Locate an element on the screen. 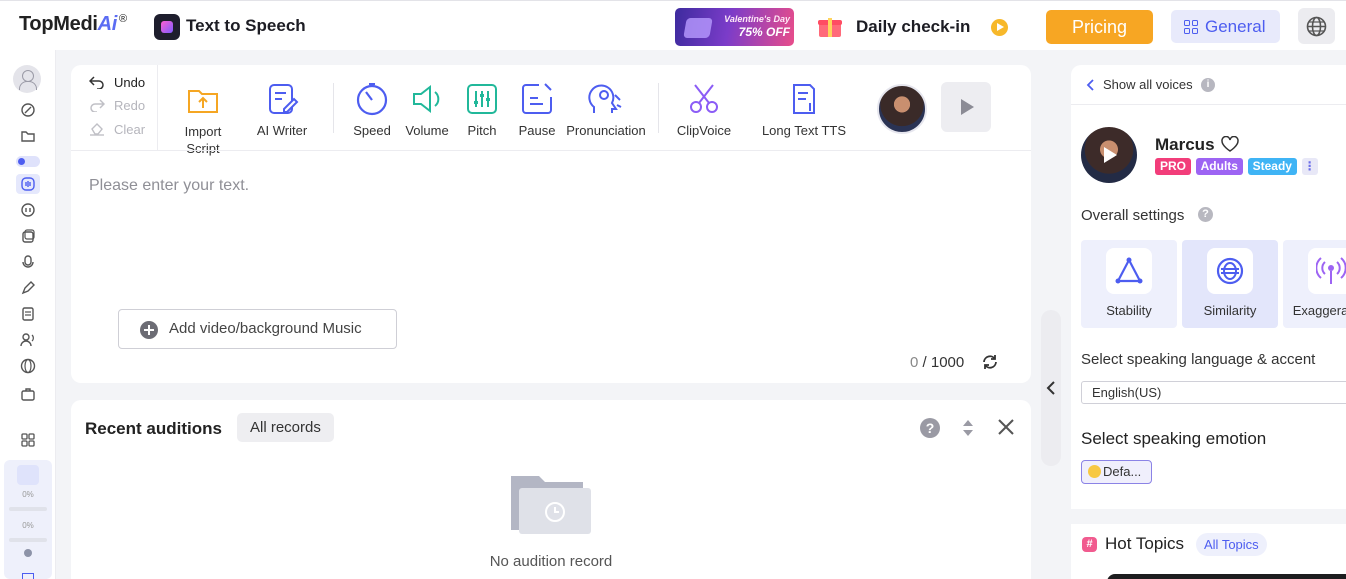  promo-line-2: 75% OFF is located at coordinates (764, 32).